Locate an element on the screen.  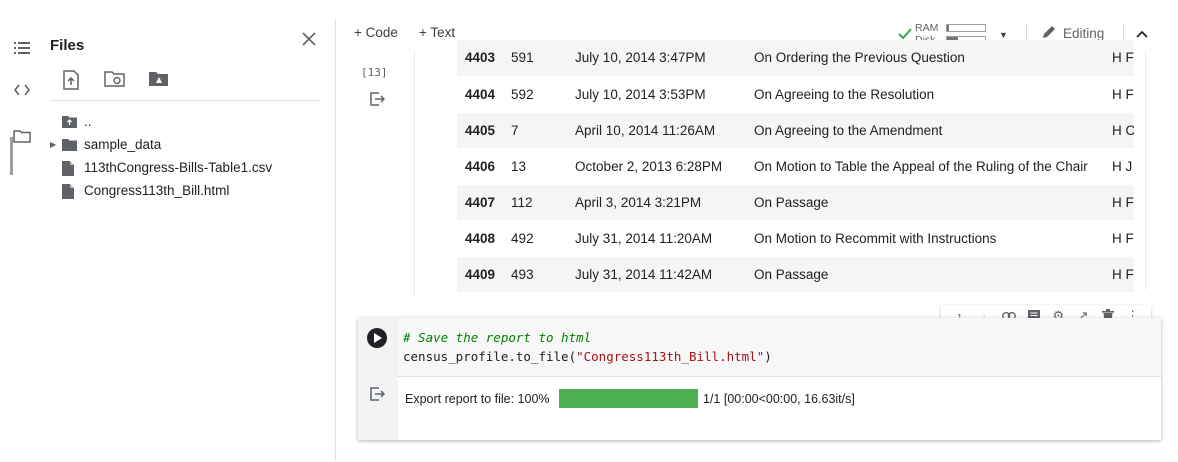
cell-date: July 31, 2014 11:42AM is located at coordinates (657, 274).